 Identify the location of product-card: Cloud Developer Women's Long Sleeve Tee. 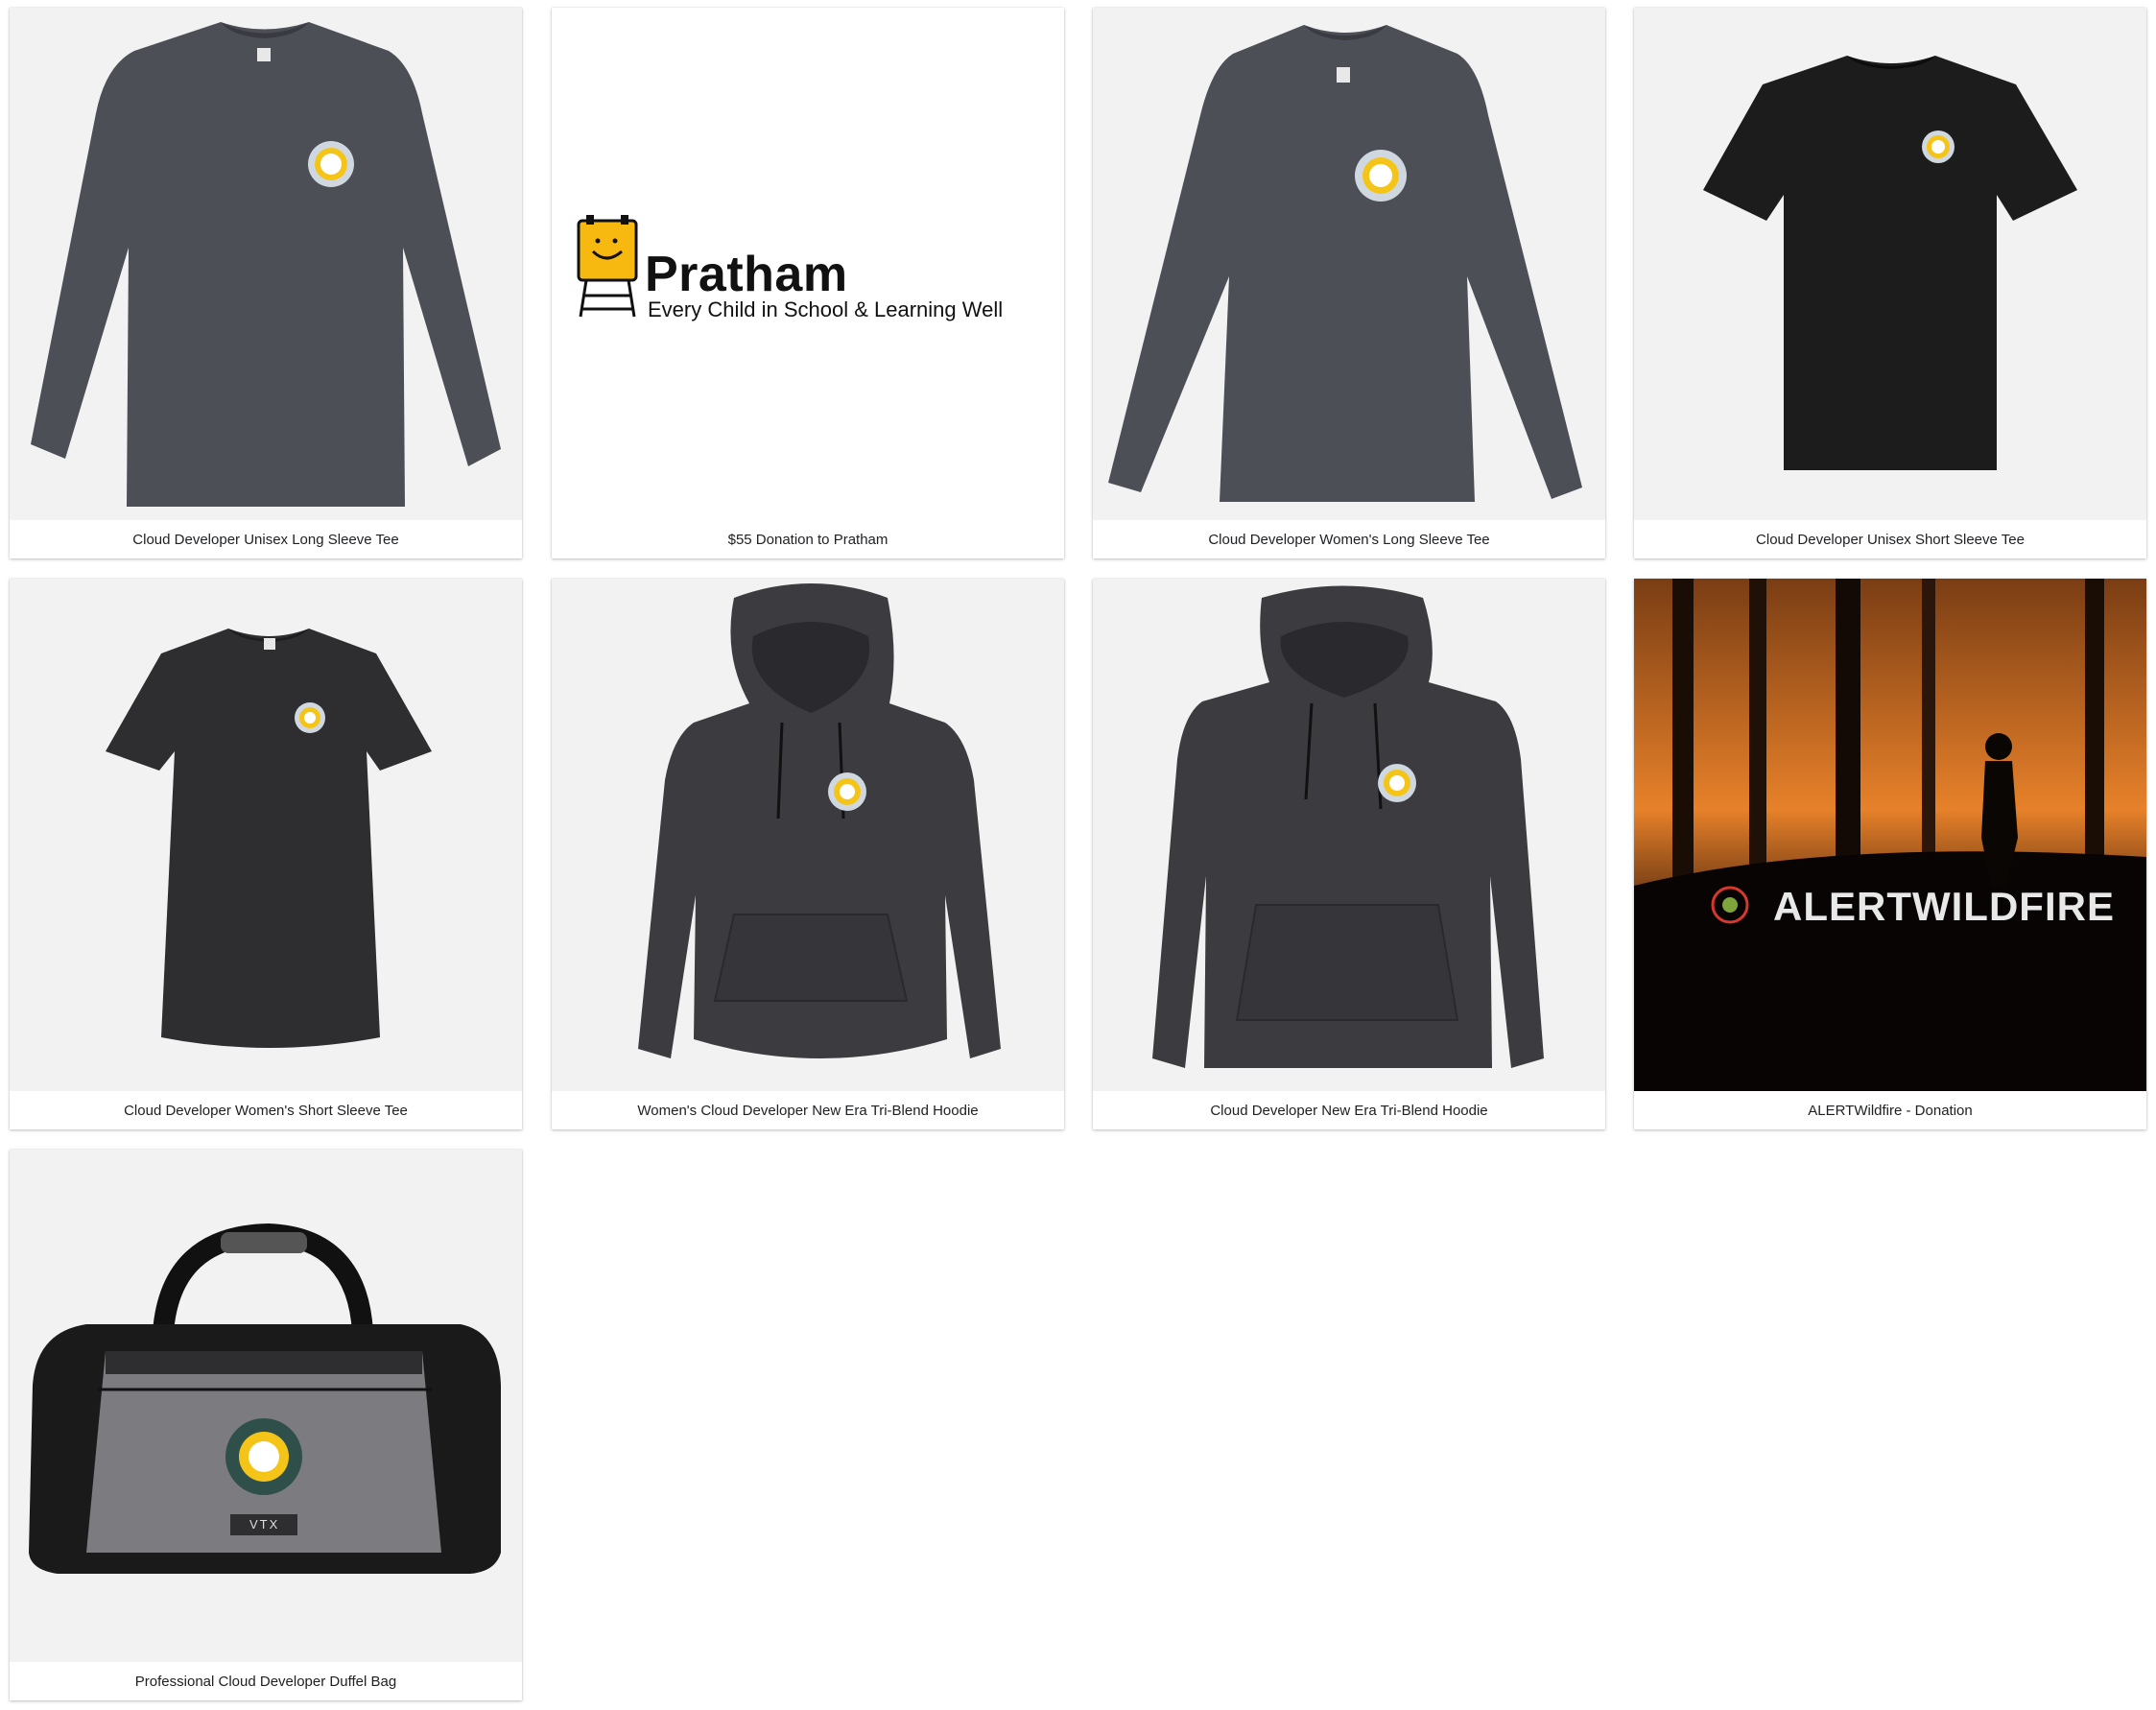
(1349, 283).